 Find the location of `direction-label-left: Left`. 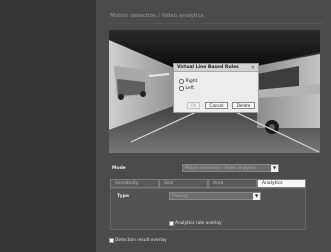

direction-label-left: Left is located at coordinates (189, 88).